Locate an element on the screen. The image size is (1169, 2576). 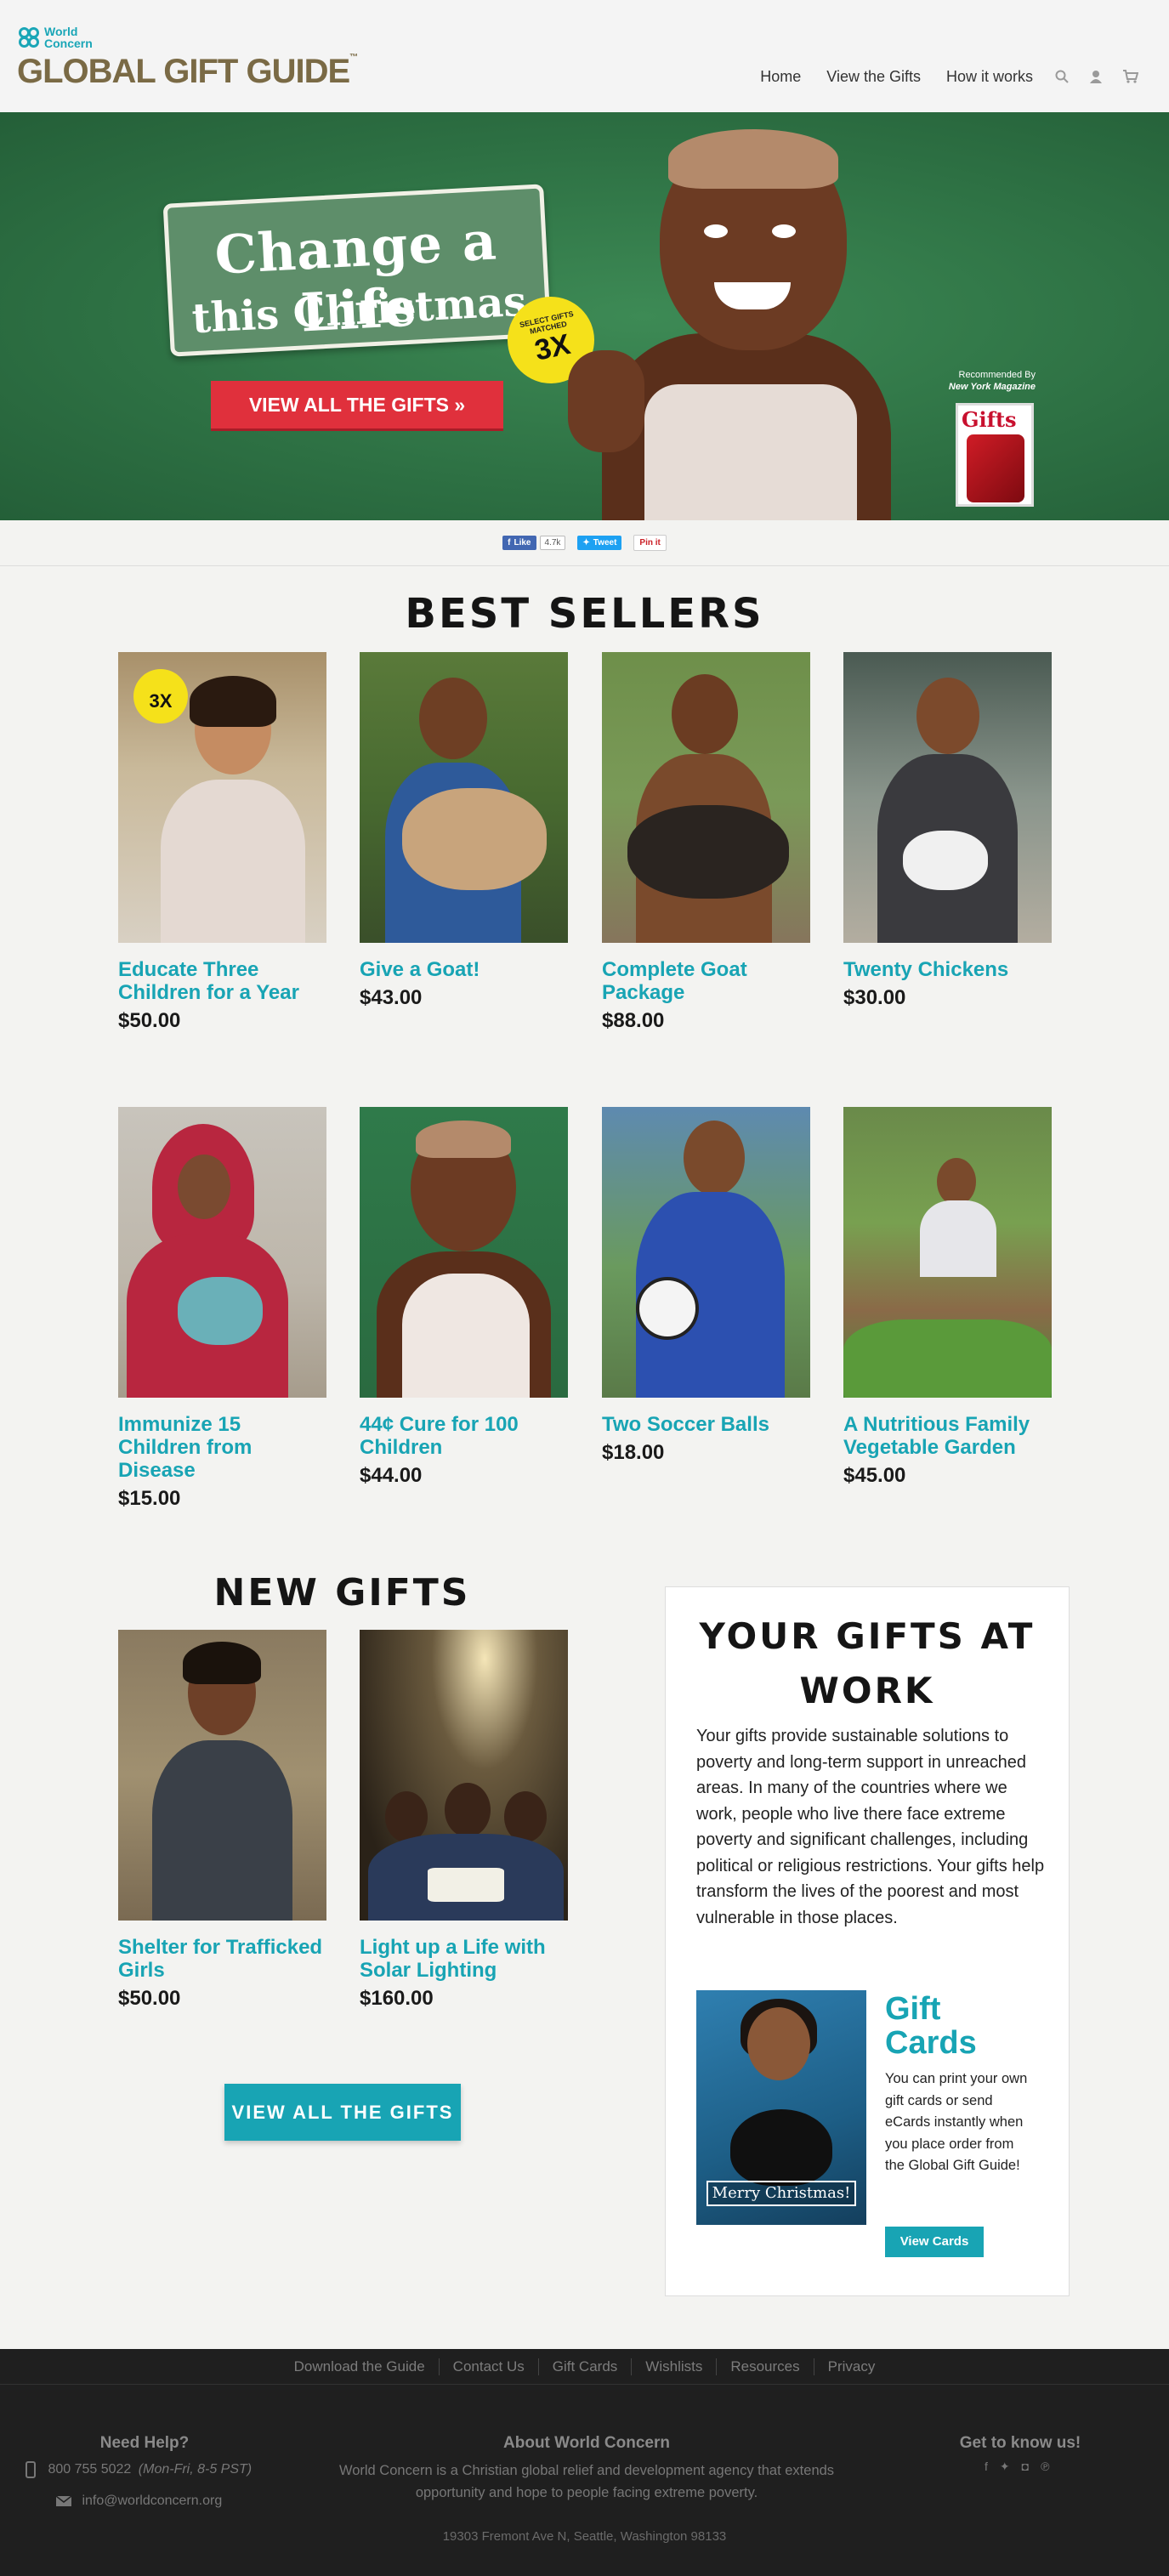
product-card: 44¢ Cure for 100 Children $44.00 is located at coordinates (464, 1298).